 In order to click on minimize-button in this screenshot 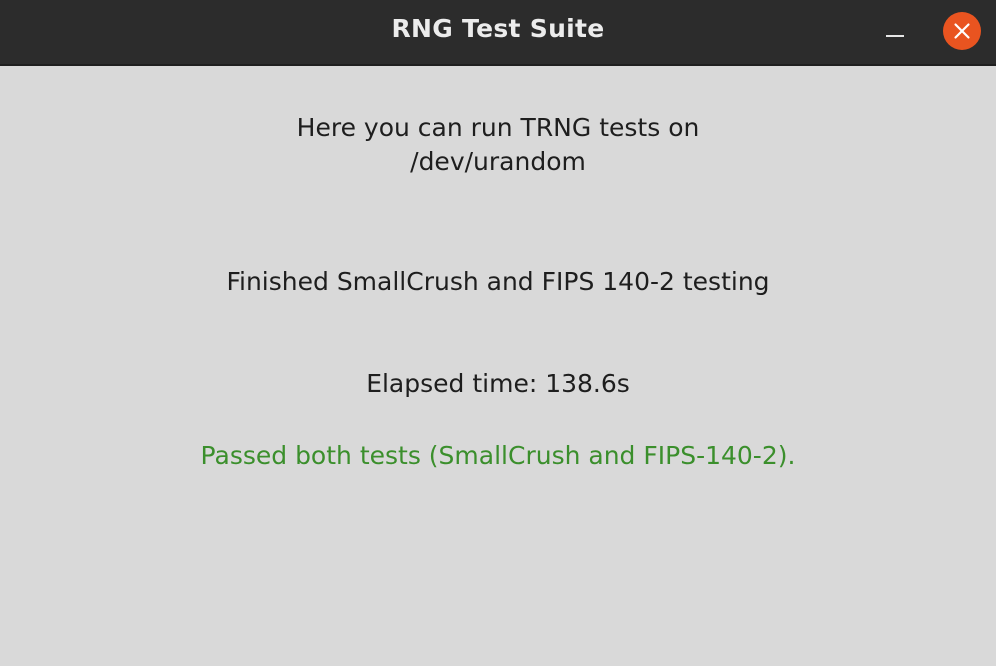, I will do `click(895, 33)`.